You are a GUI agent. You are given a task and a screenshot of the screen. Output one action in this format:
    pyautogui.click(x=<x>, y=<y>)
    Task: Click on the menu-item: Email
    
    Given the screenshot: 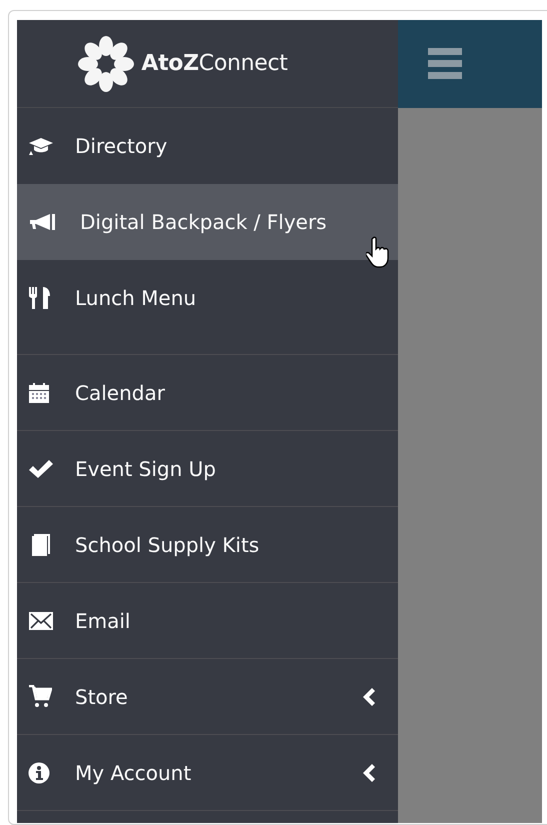 What is the action you would take?
    pyautogui.click(x=207, y=621)
    